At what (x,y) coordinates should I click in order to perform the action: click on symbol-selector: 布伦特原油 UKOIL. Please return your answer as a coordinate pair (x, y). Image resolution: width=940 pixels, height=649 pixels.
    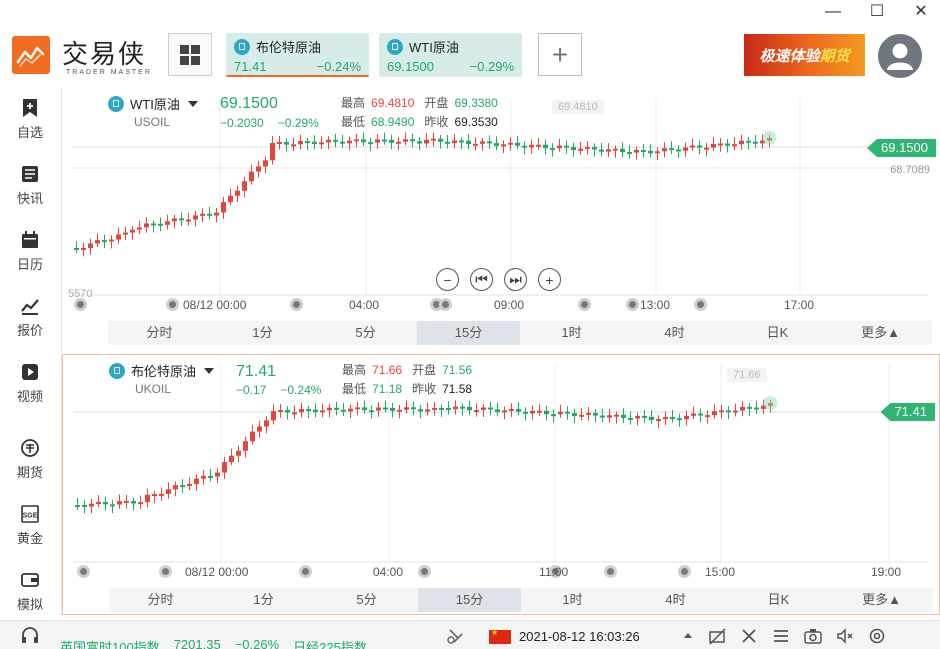
    Looking at the image, I should click on (162, 378).